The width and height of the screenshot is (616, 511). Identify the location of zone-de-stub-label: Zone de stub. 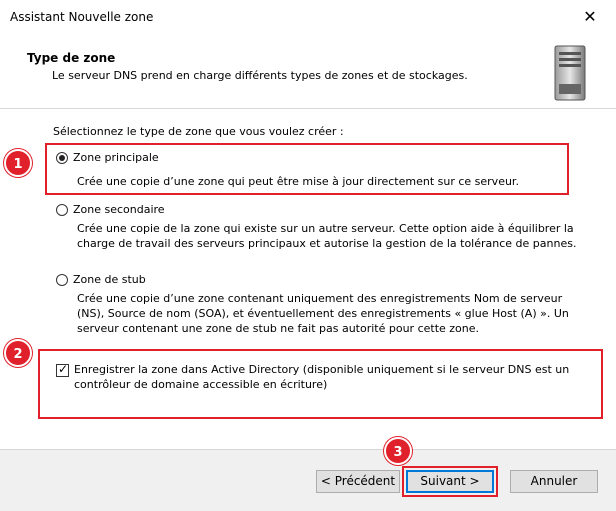
(109, 279).